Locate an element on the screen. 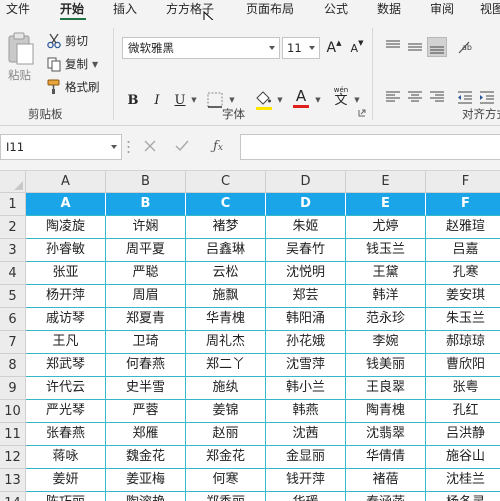 This screenshot has height=501, width=500. align-bottom-button is located at coordinates (437, 47).